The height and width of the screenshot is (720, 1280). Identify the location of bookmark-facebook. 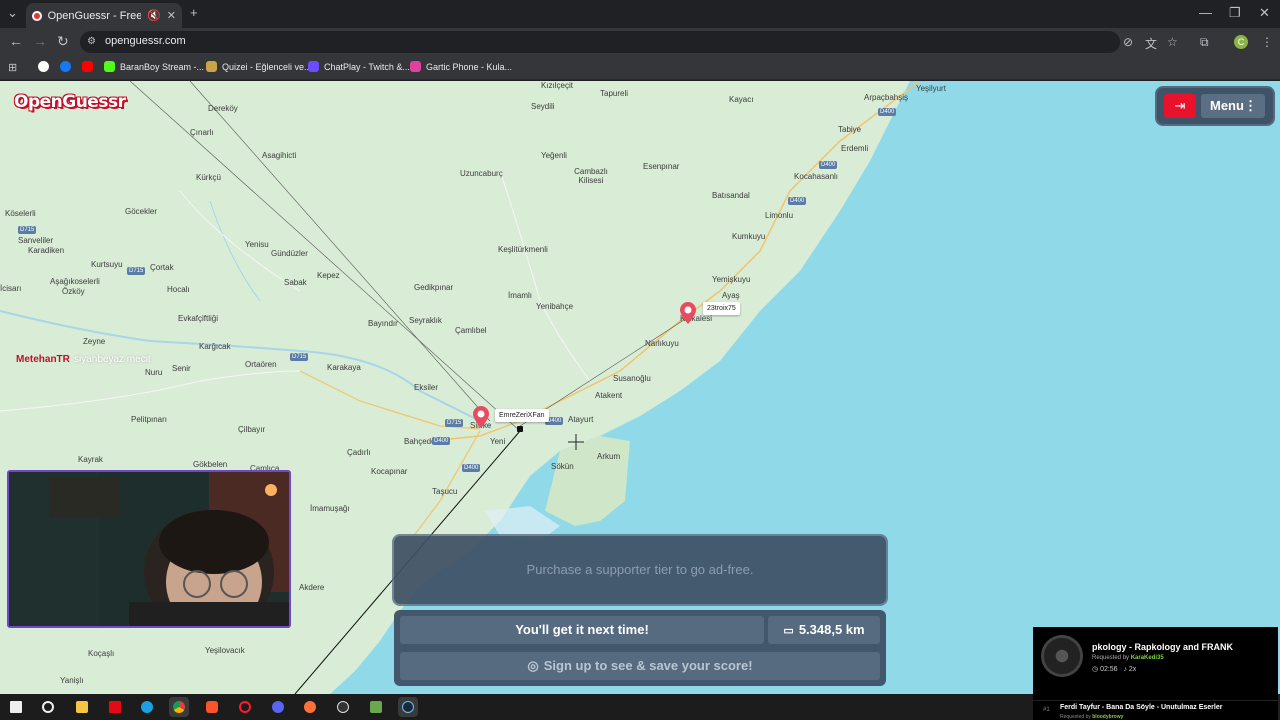
(65, 66).